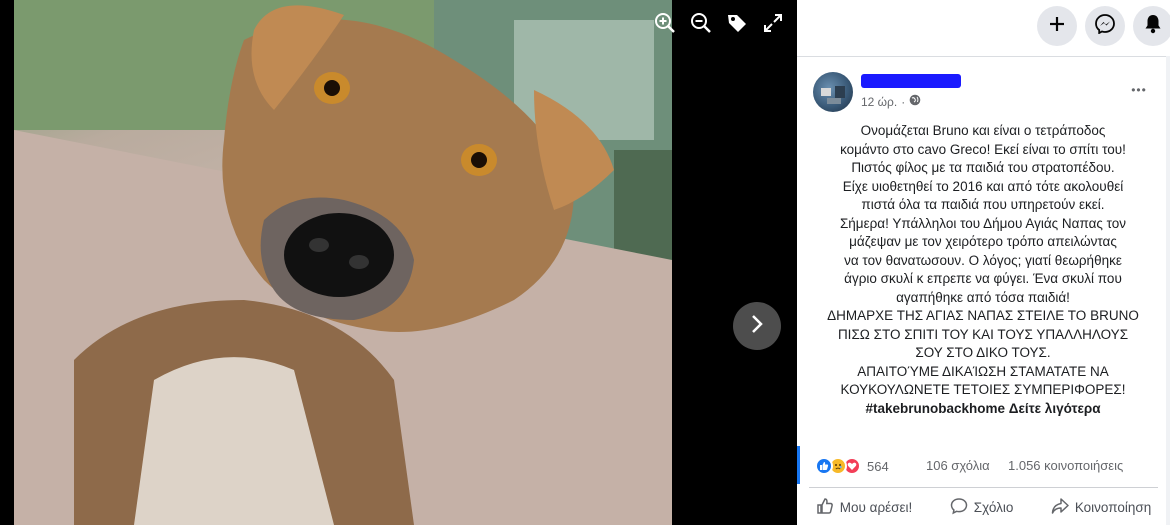  What do you see at coordinates (1060, 507) in the screenshot?
I see `share-arrow-icon` at bounding box center [1060, 507].